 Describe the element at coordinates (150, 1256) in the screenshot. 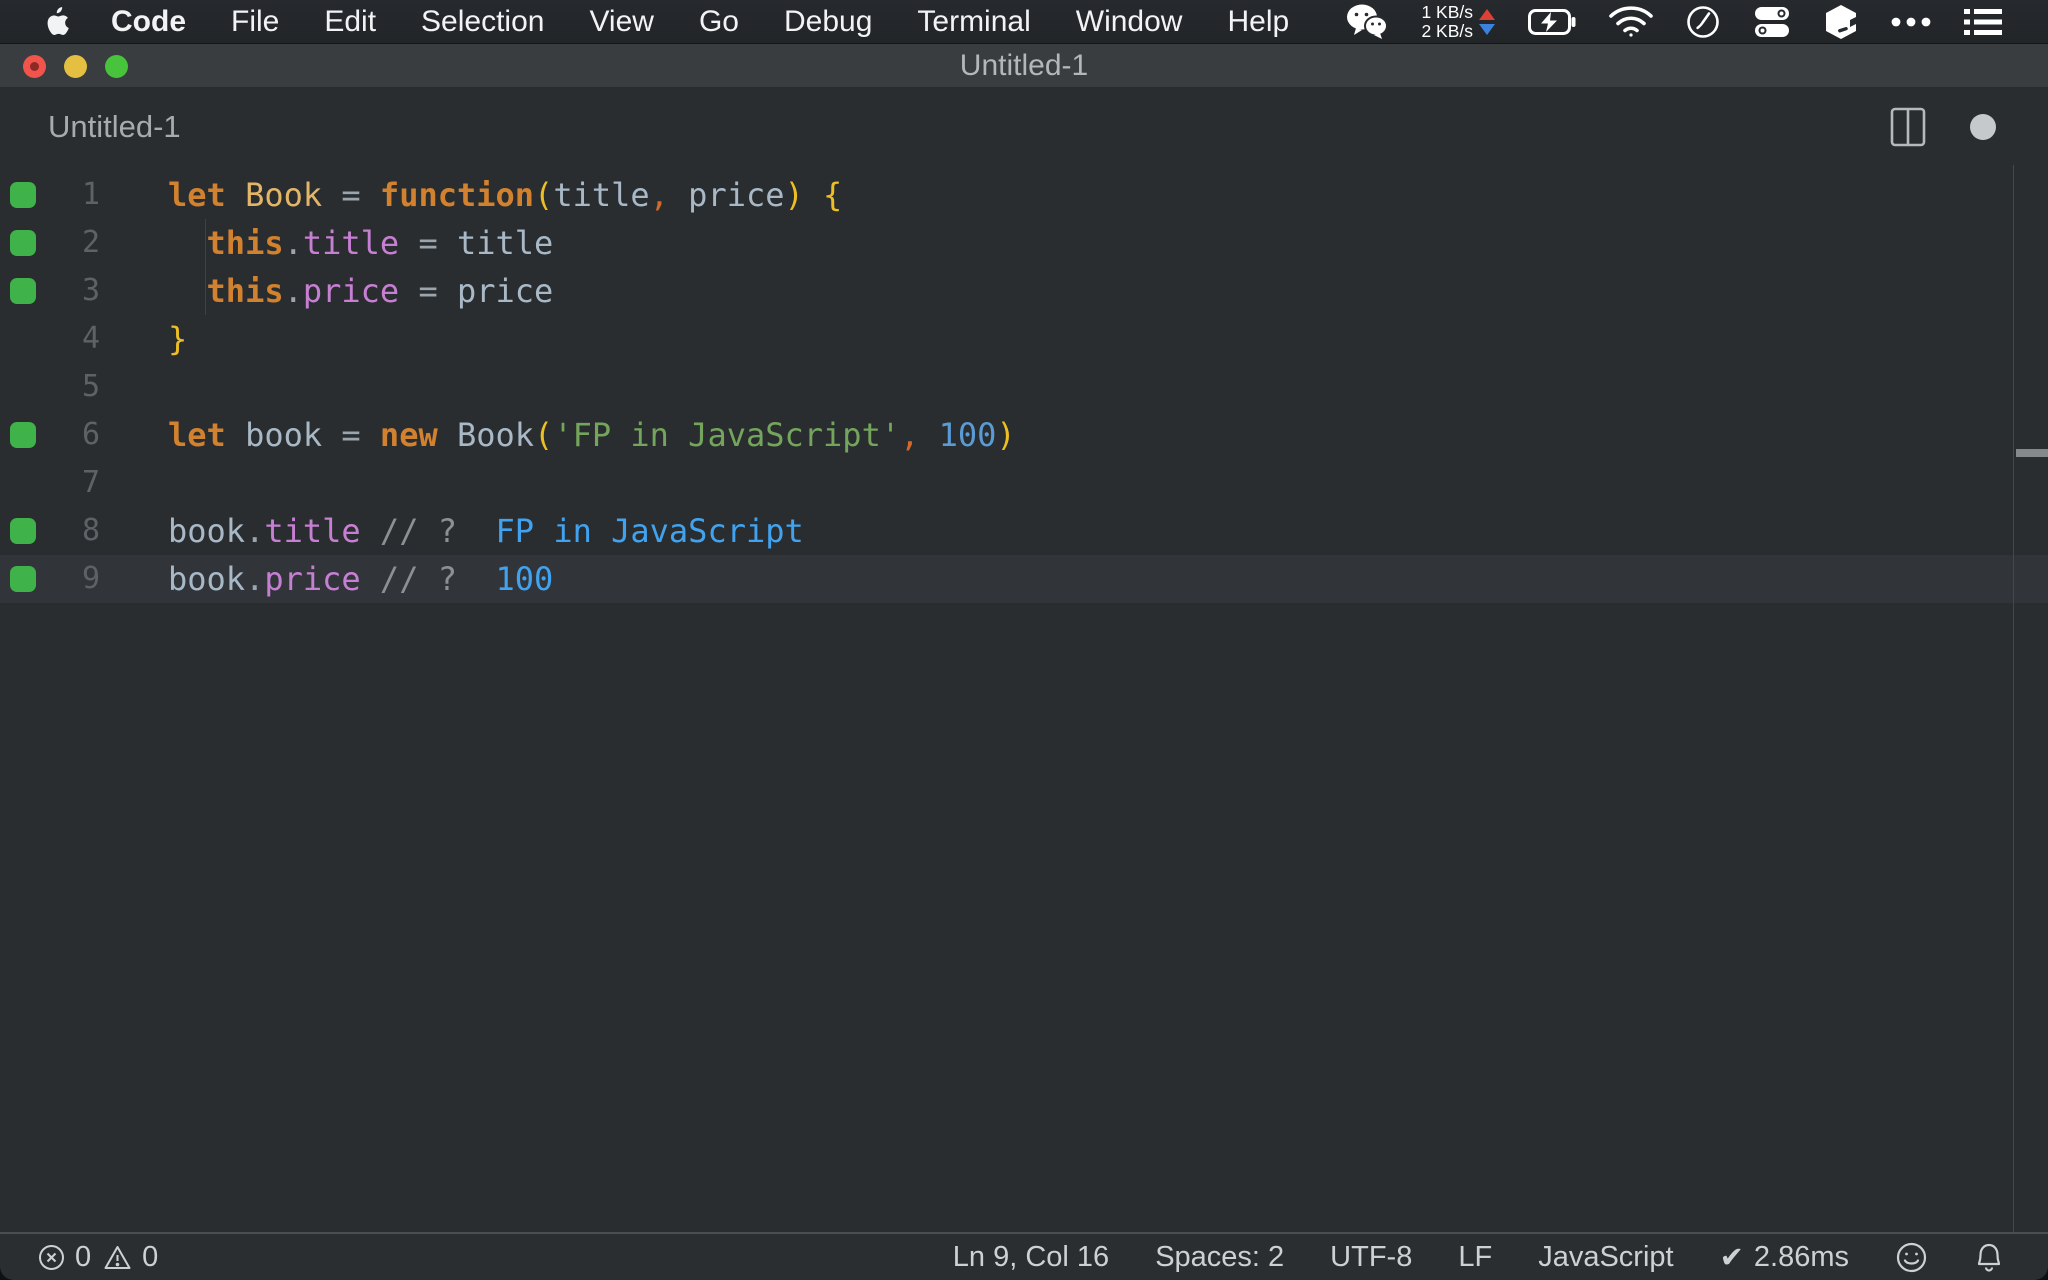

I see `warning-count: 0` at that location.